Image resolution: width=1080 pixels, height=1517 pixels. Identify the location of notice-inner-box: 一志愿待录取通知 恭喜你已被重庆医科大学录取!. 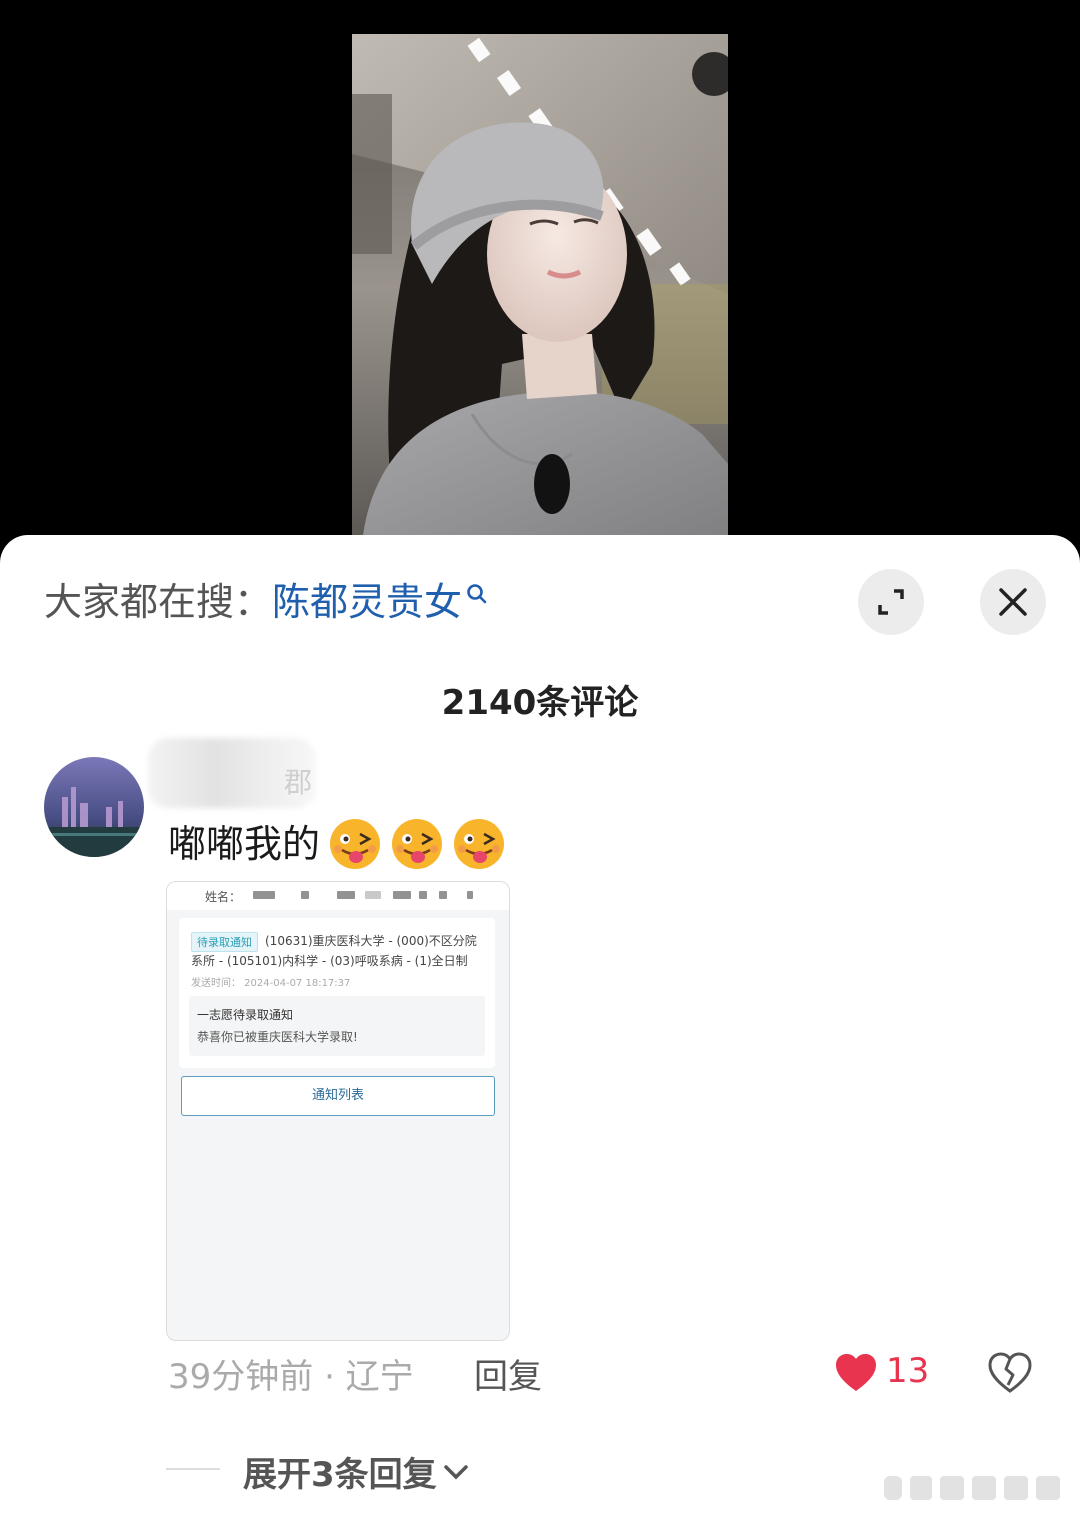
(337, 1026).